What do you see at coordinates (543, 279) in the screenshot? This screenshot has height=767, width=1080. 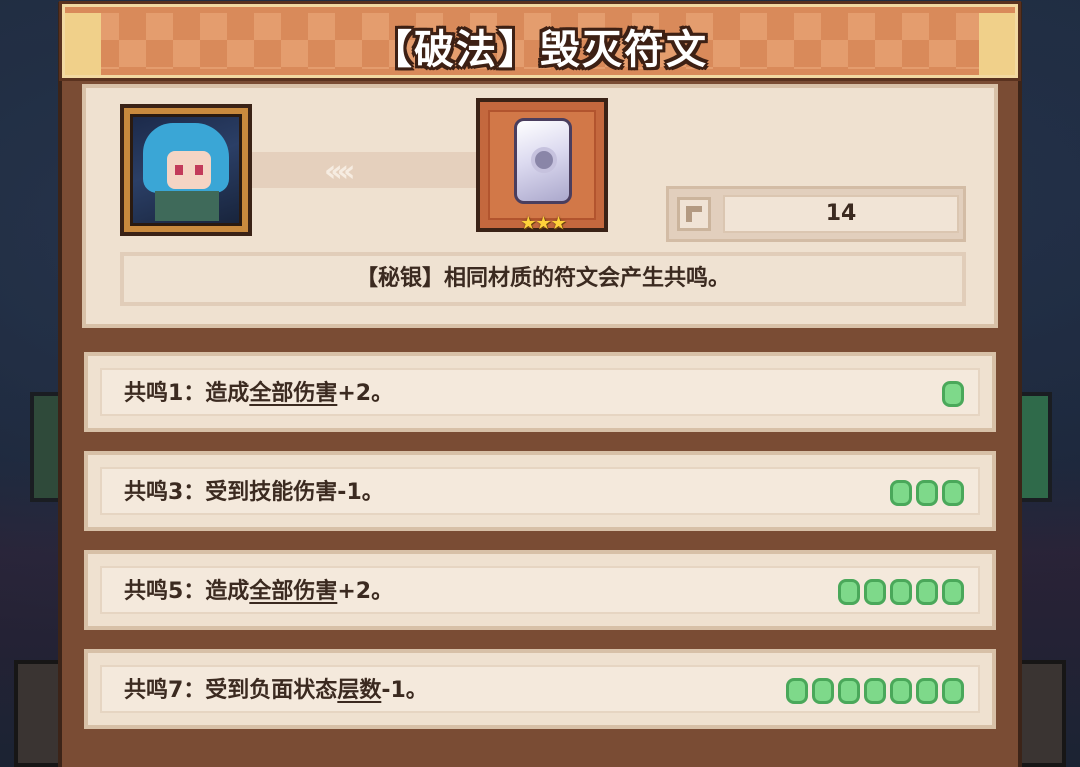 I see `rune-description: 【秘银】相同材质的符文会产生共鸣。` at bounding box center [543, 279].